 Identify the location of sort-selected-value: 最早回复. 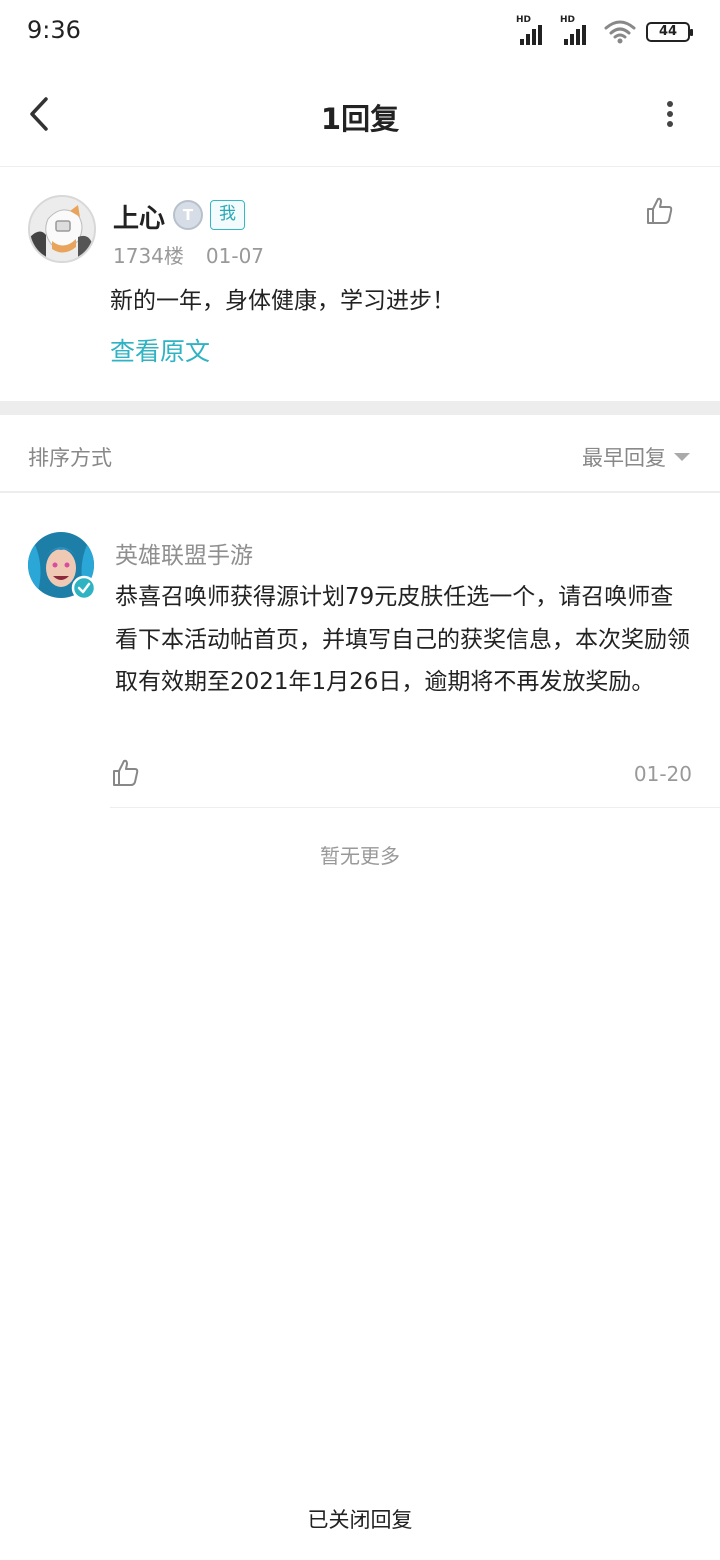
(624, 458).